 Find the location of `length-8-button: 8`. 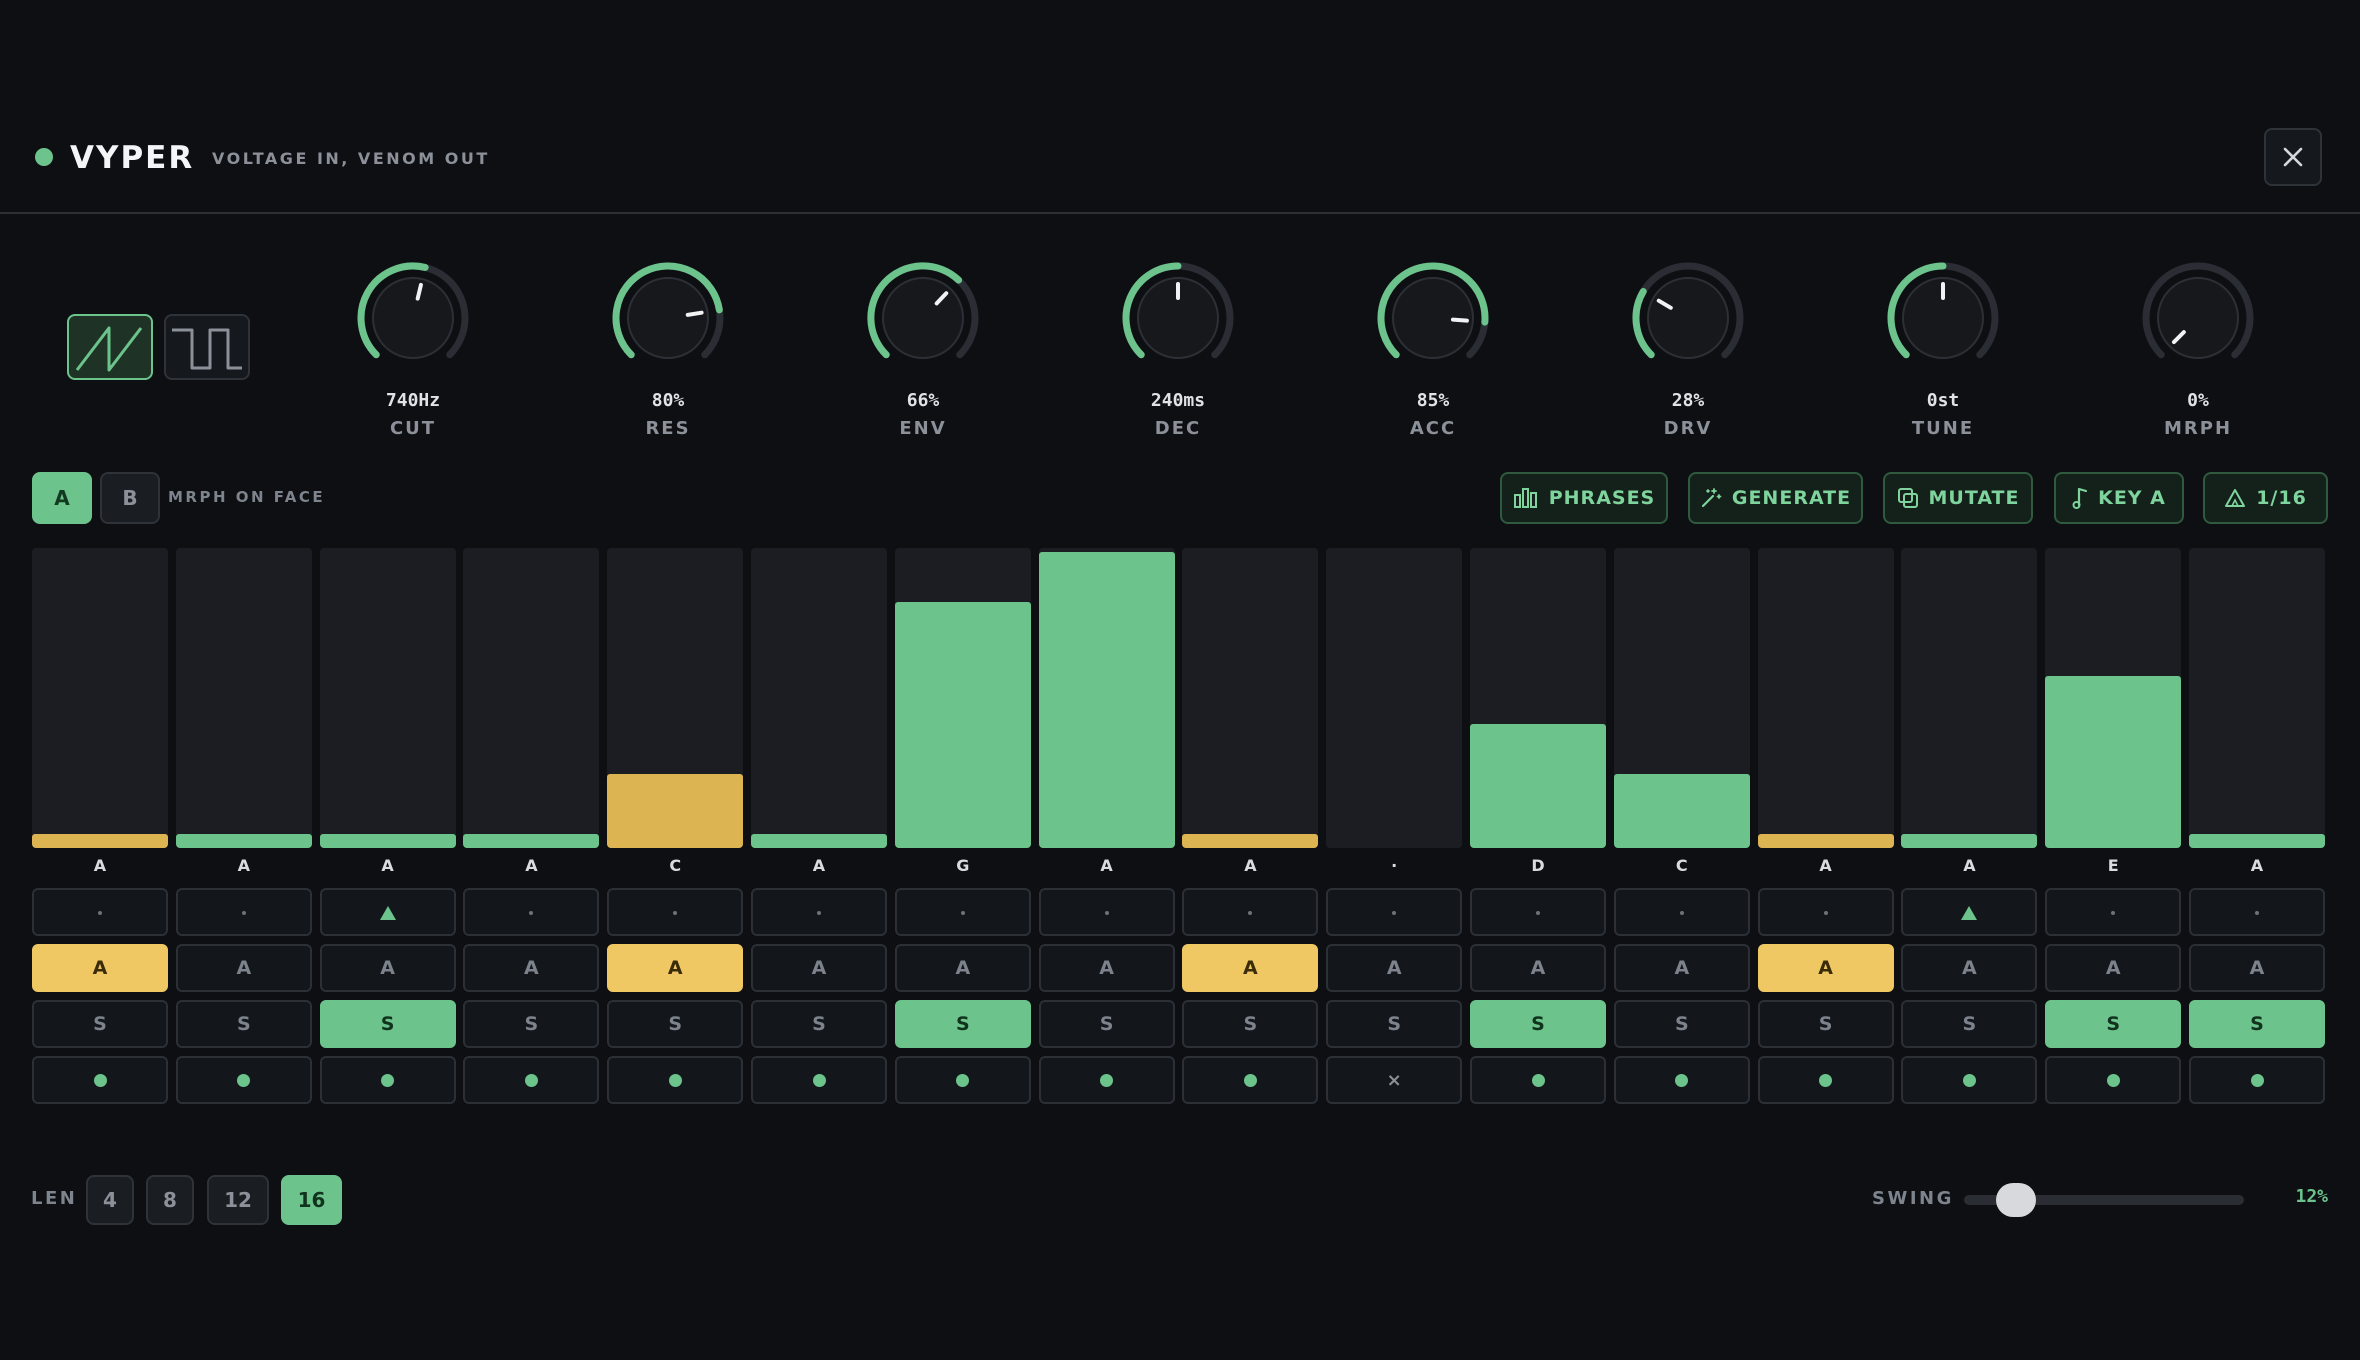

length-8-button: 8 is located at coordinates (170, 1200).